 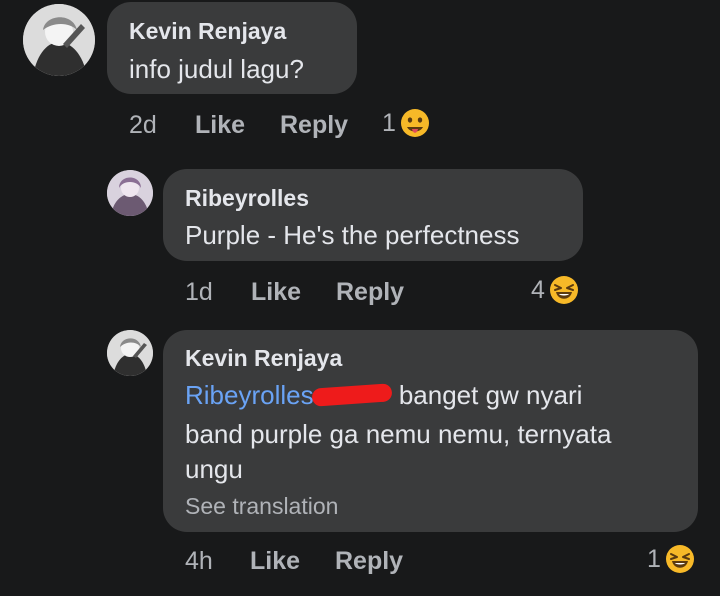 I want to click on comment-text: info judul lagu?, so click(x=216, y=69).